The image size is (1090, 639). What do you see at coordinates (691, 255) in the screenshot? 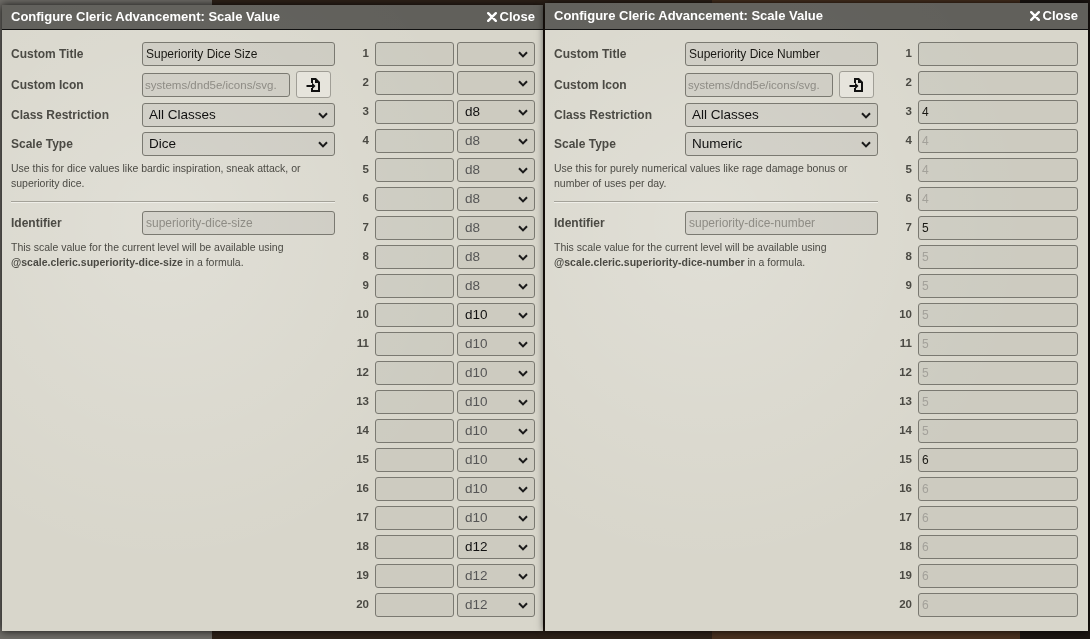
I see `hint-text: This scale value for the current level will be available using @scale.cleric.superiority-dice-number in a formula.` at bounding box center [691, 255].